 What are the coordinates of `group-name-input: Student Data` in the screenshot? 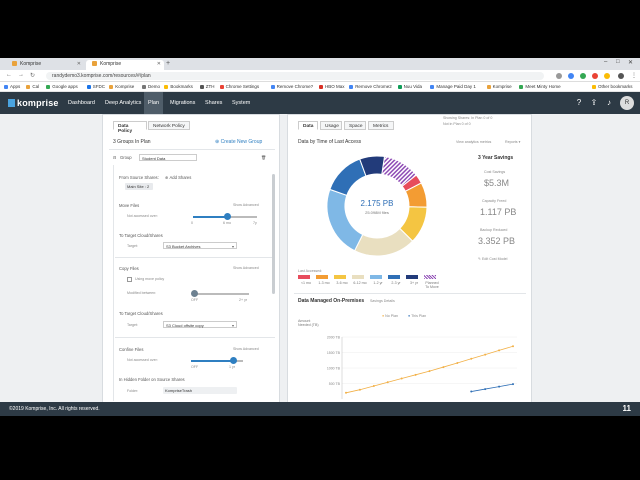 It's located at (168, 157).